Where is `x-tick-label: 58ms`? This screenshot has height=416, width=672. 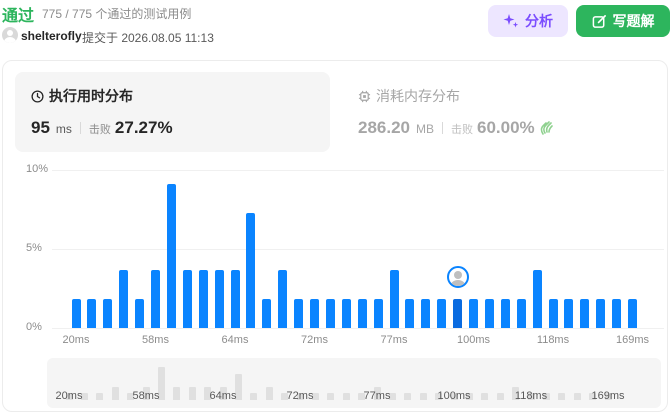
x-tick-label: 58ms is located at coordinates (155, 340).